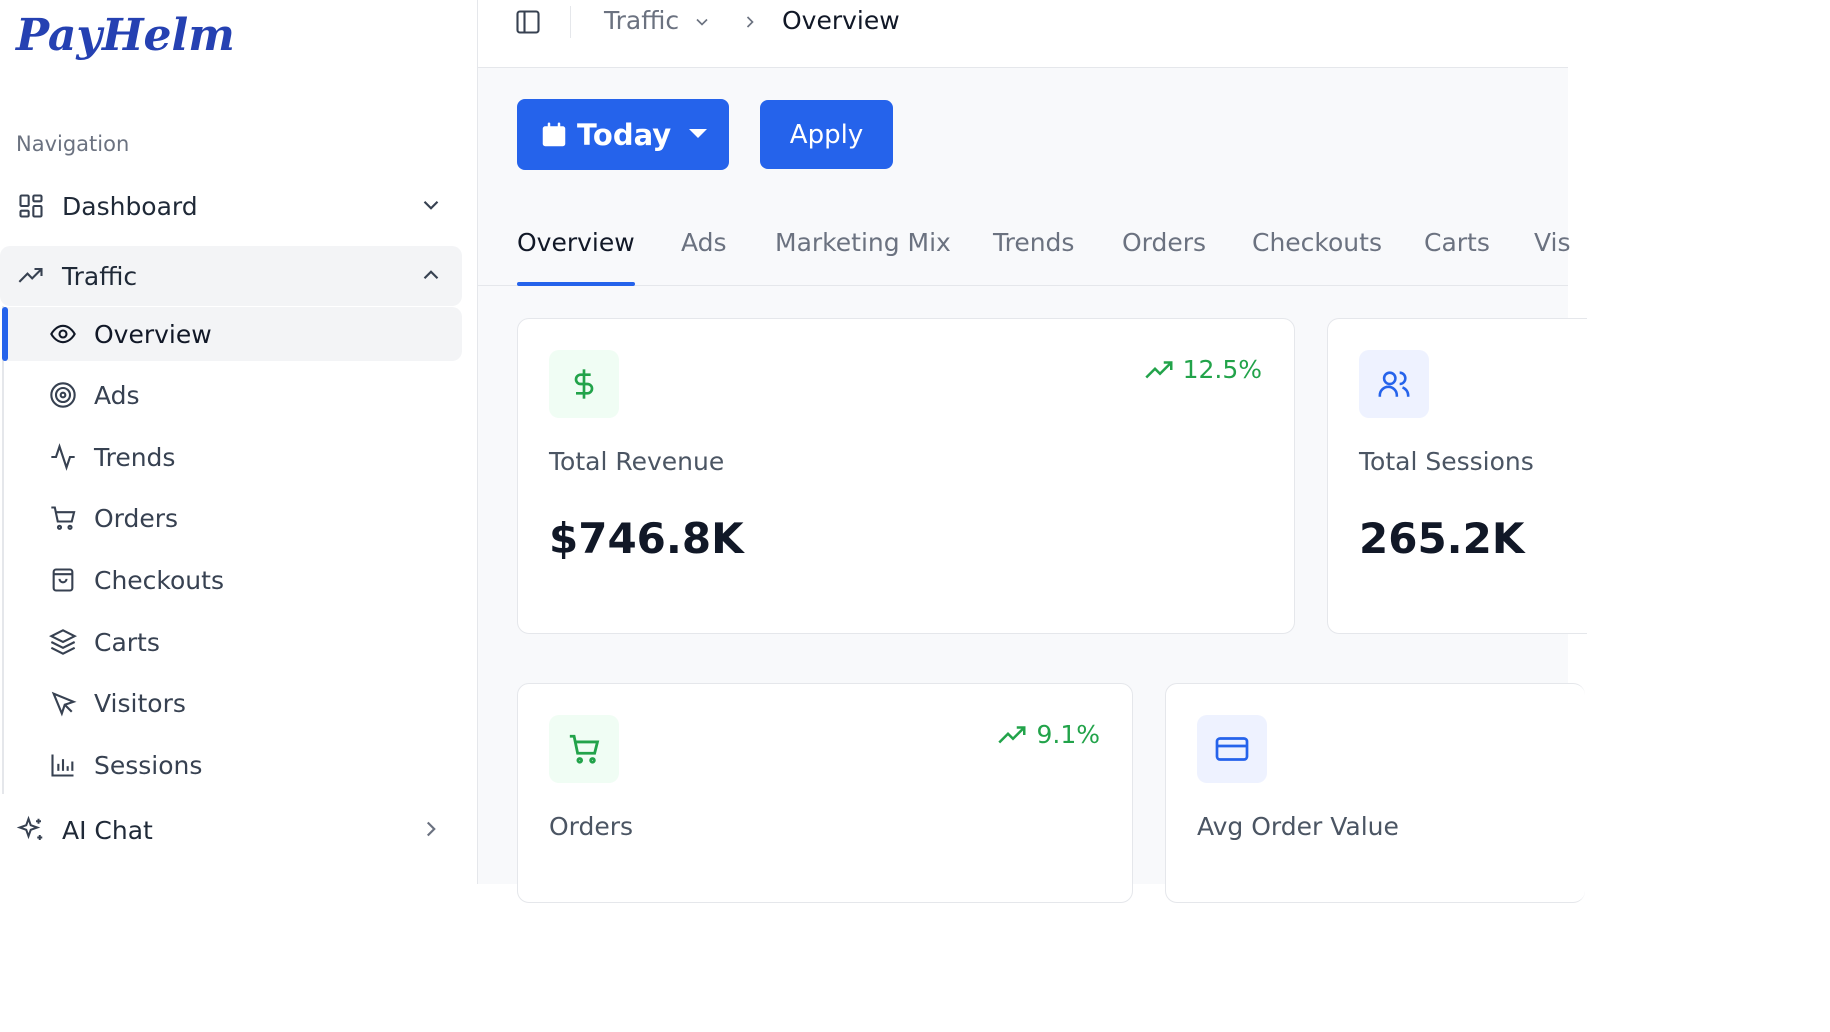 This screenshot has height=1032, width=1830. What do you see at coordinates (431, 829) in the screenshot?
I see `chevron-right-icon` at bounding box center [431, 829].